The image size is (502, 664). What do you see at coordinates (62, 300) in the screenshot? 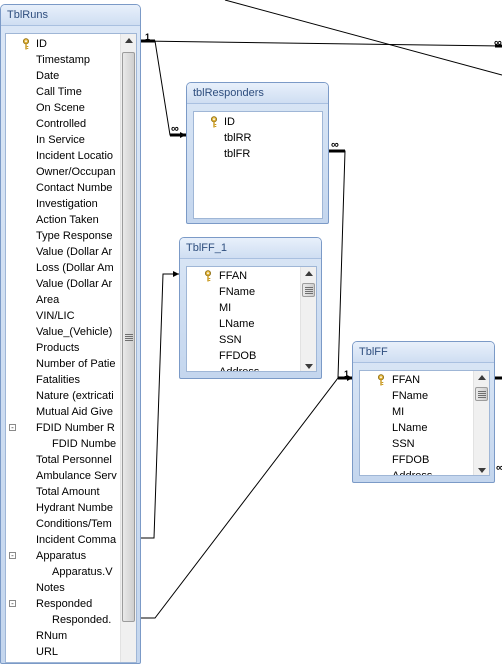
I see `field-row: Area` at bounding box center [62, 300].